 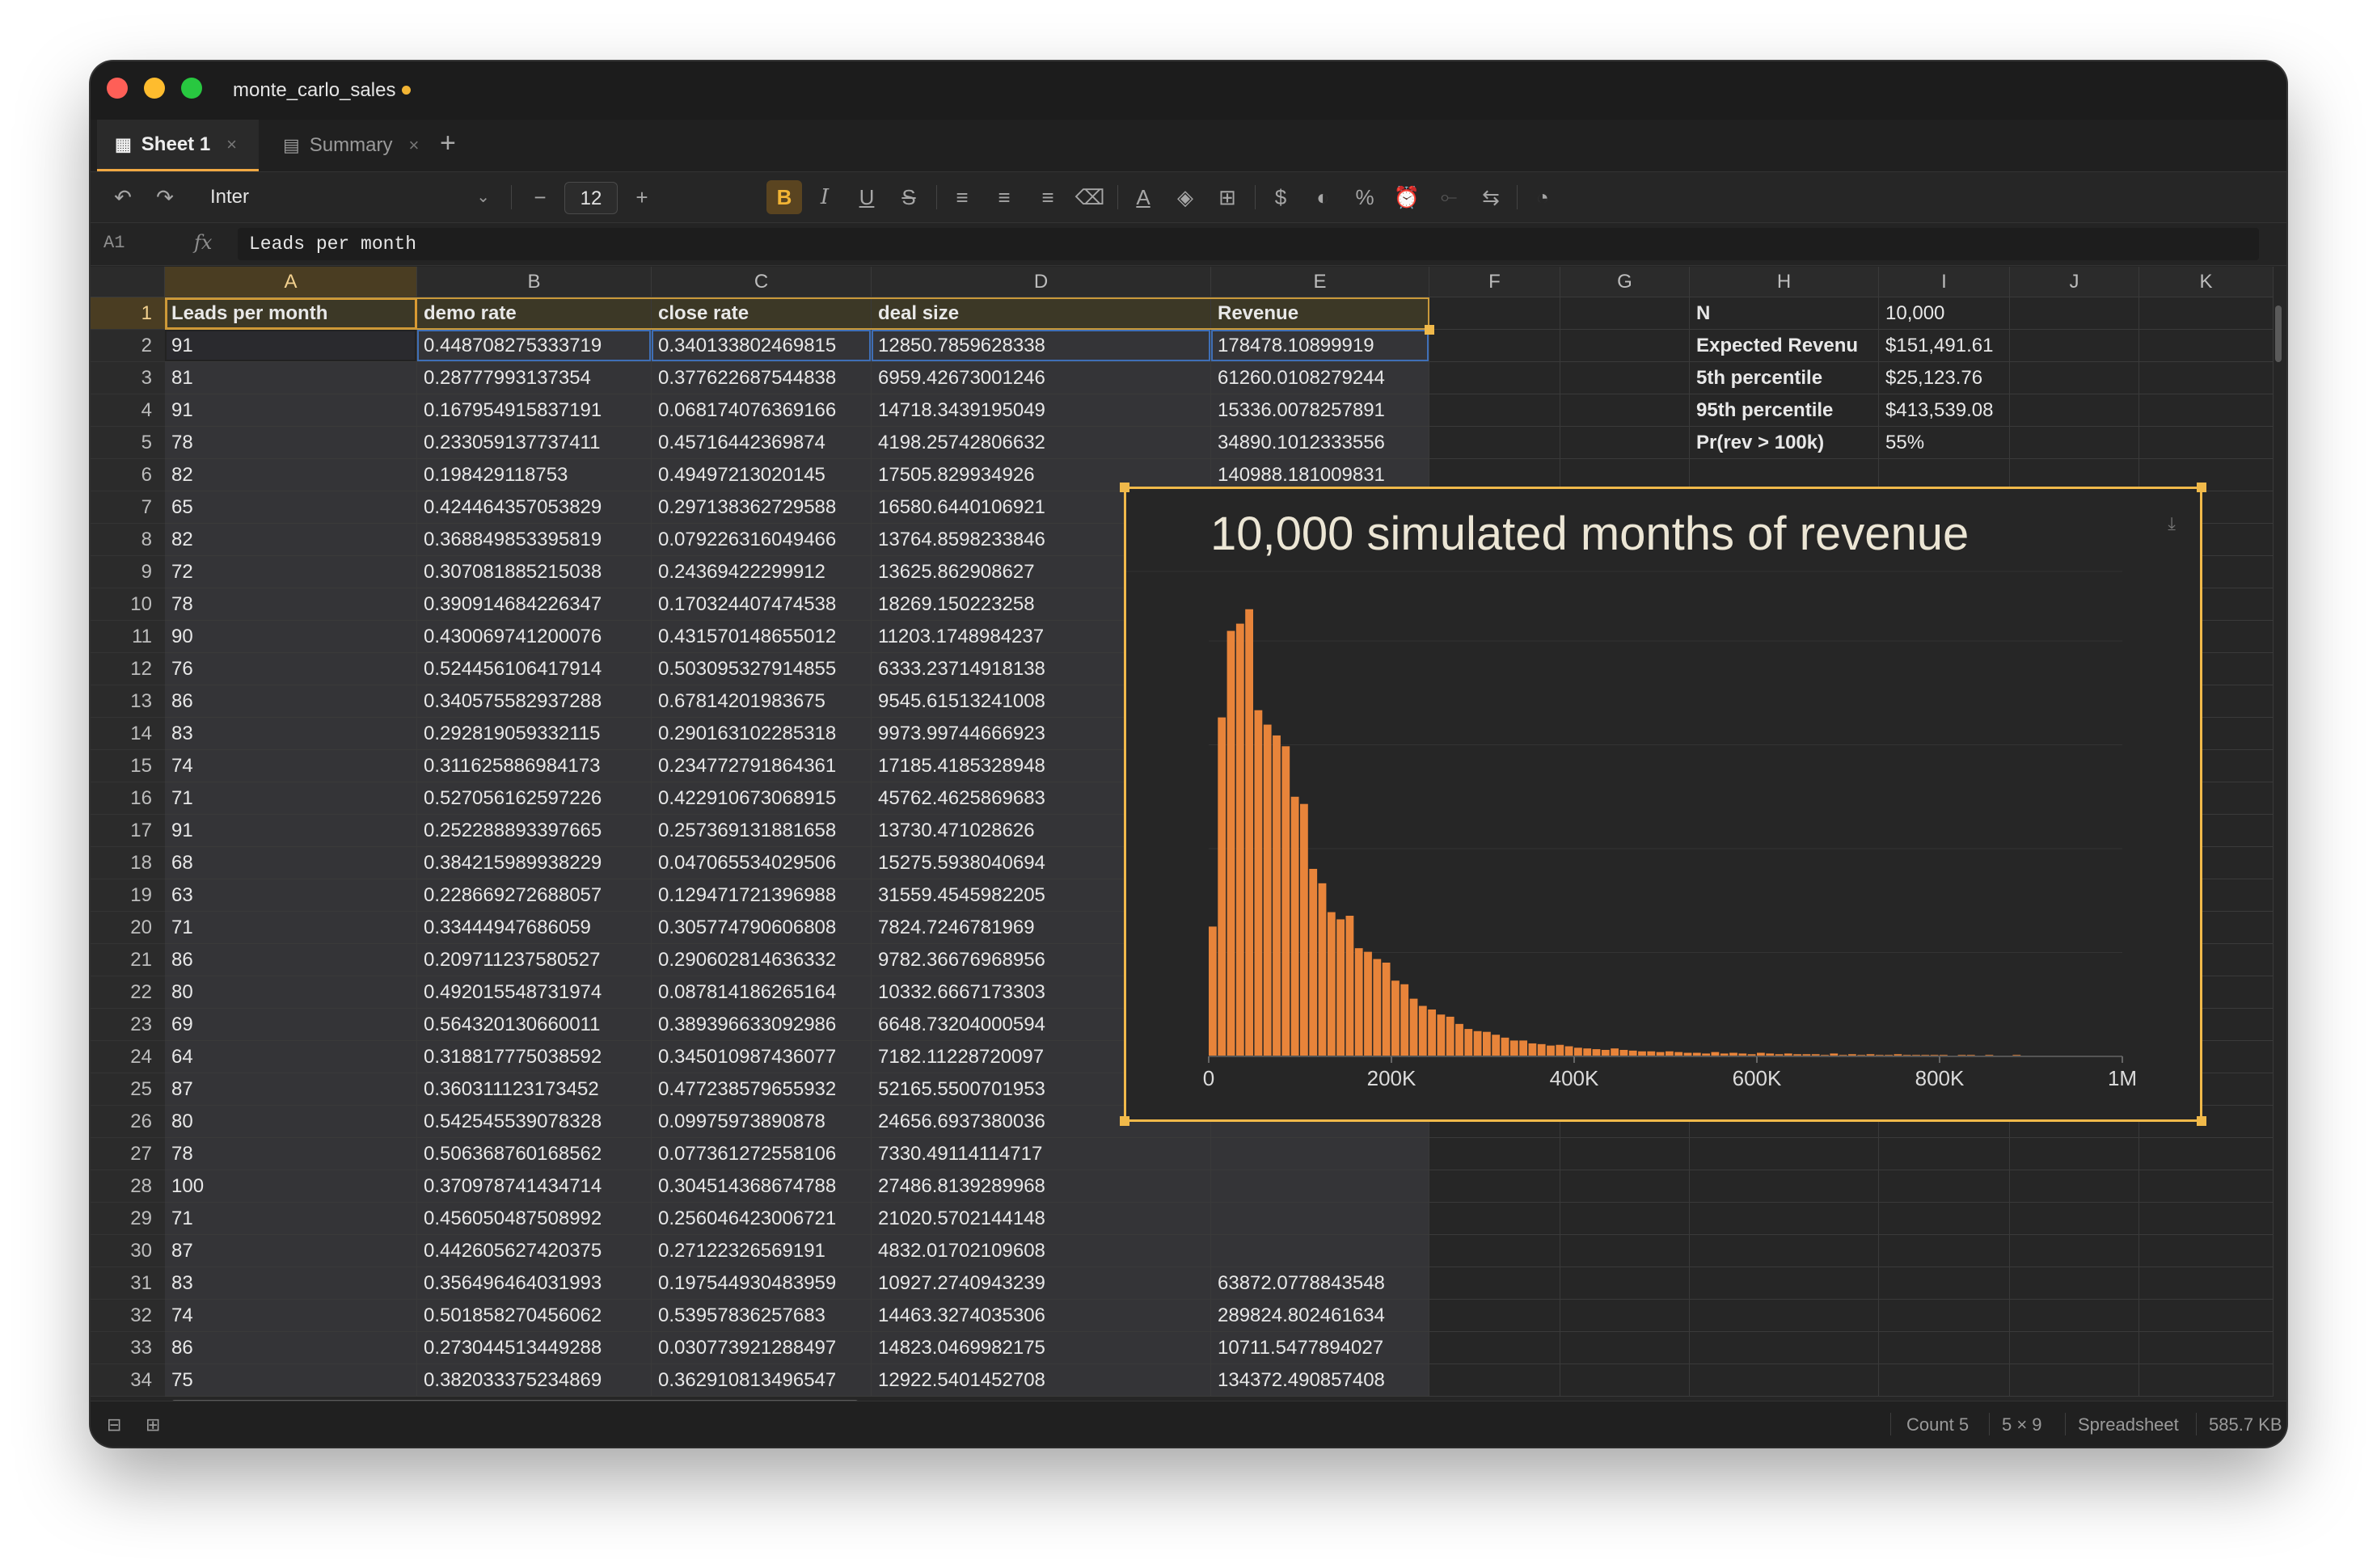 I want to click on row-header: 10, so click(x=128, y=604).